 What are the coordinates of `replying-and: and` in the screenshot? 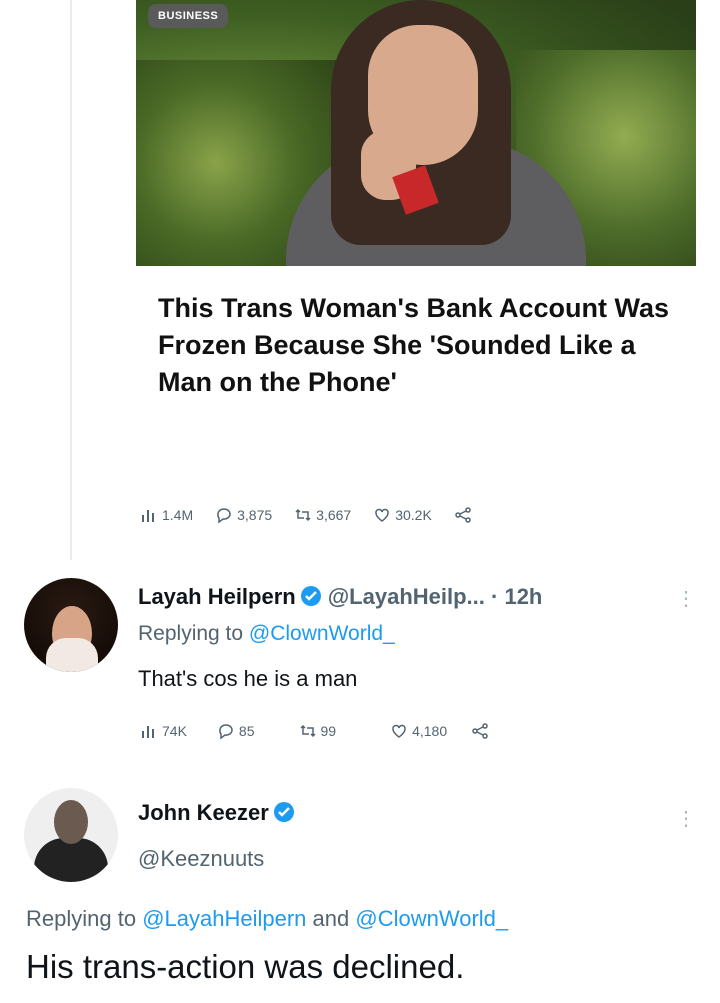 It's located at (331, 918).